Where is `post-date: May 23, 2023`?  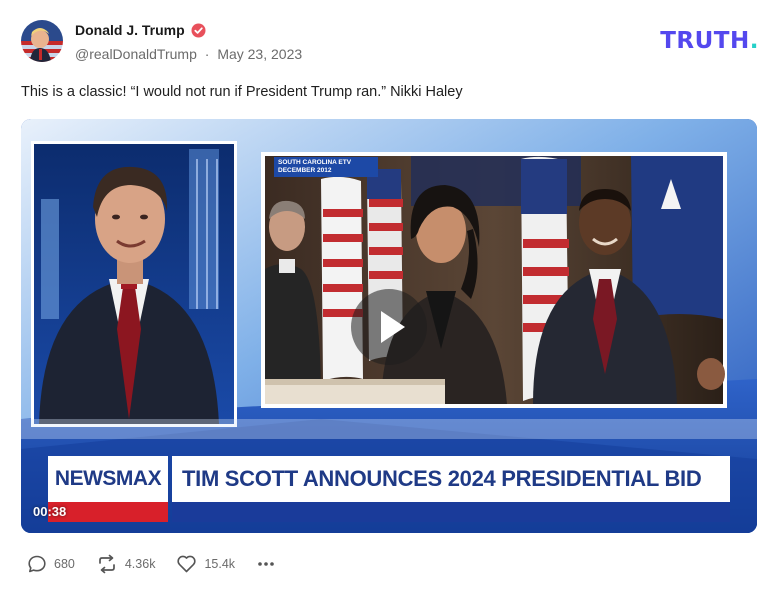 post-date: May 23, 2023 is located at coordinates (259, 54).